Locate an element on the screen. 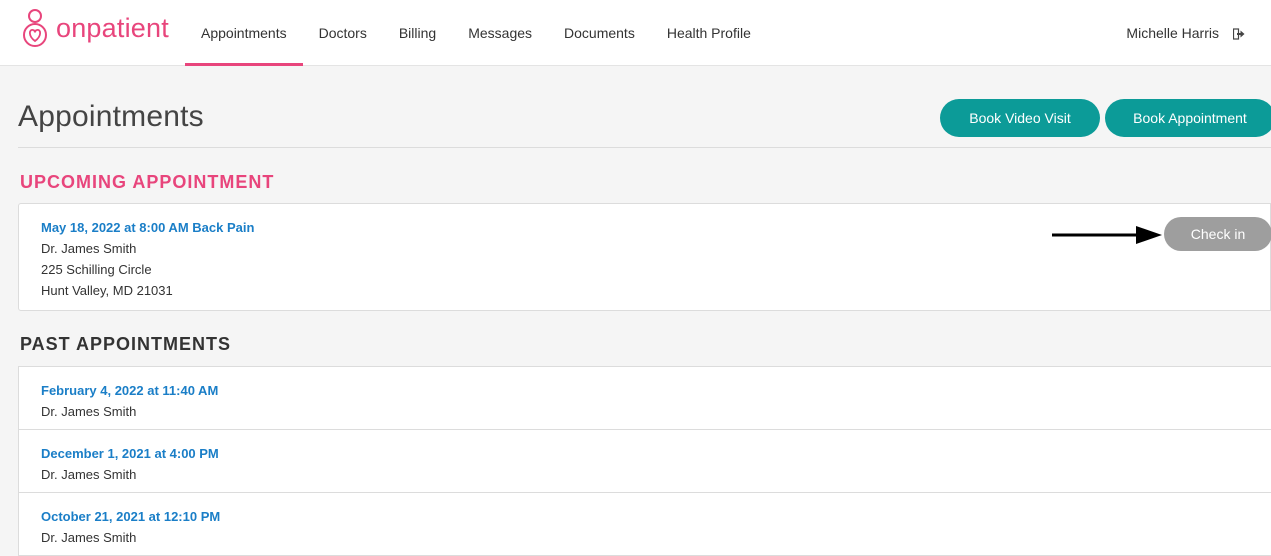 The width and height of the screenshot is (1271, 556). nav-health-profile: Health Profile is located at coordinates (709, 33).